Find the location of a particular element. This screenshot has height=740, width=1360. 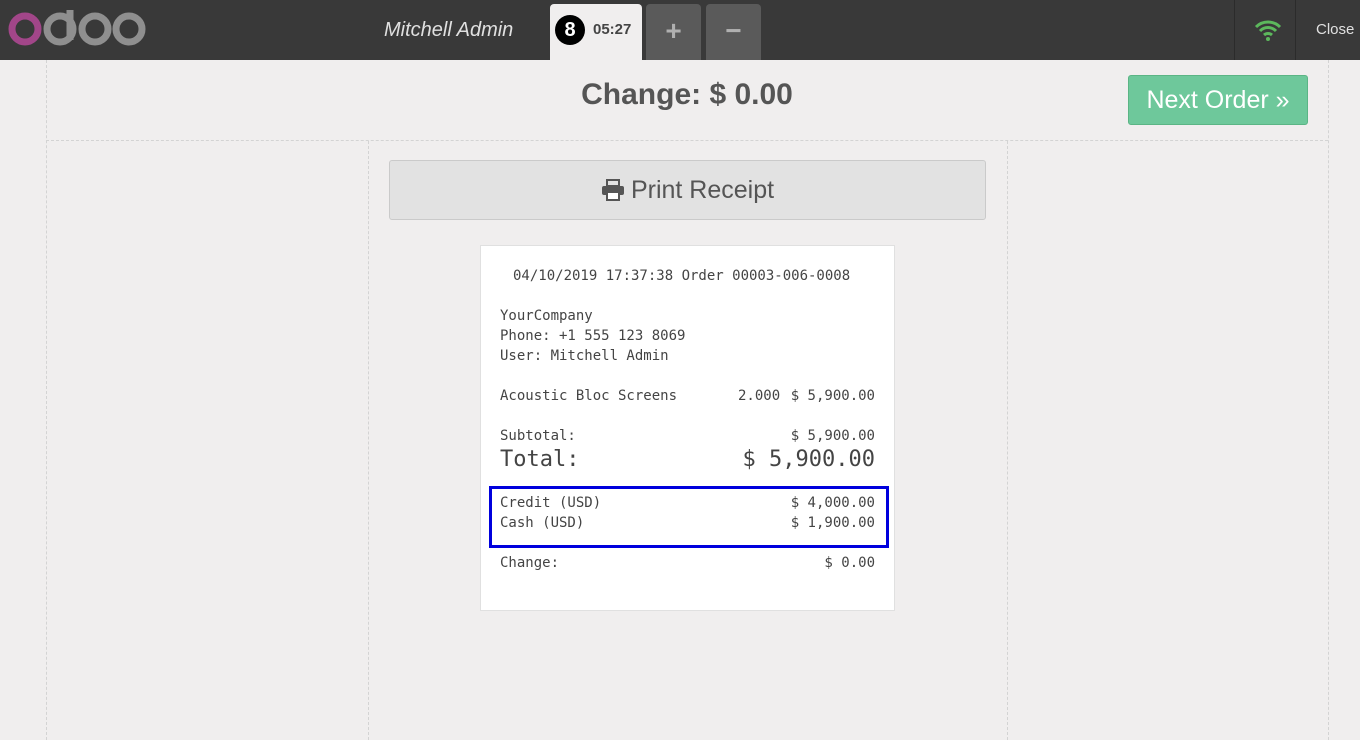

company-phone: Phone: +1 555 123 8069 is located at coordinates (593, 336).